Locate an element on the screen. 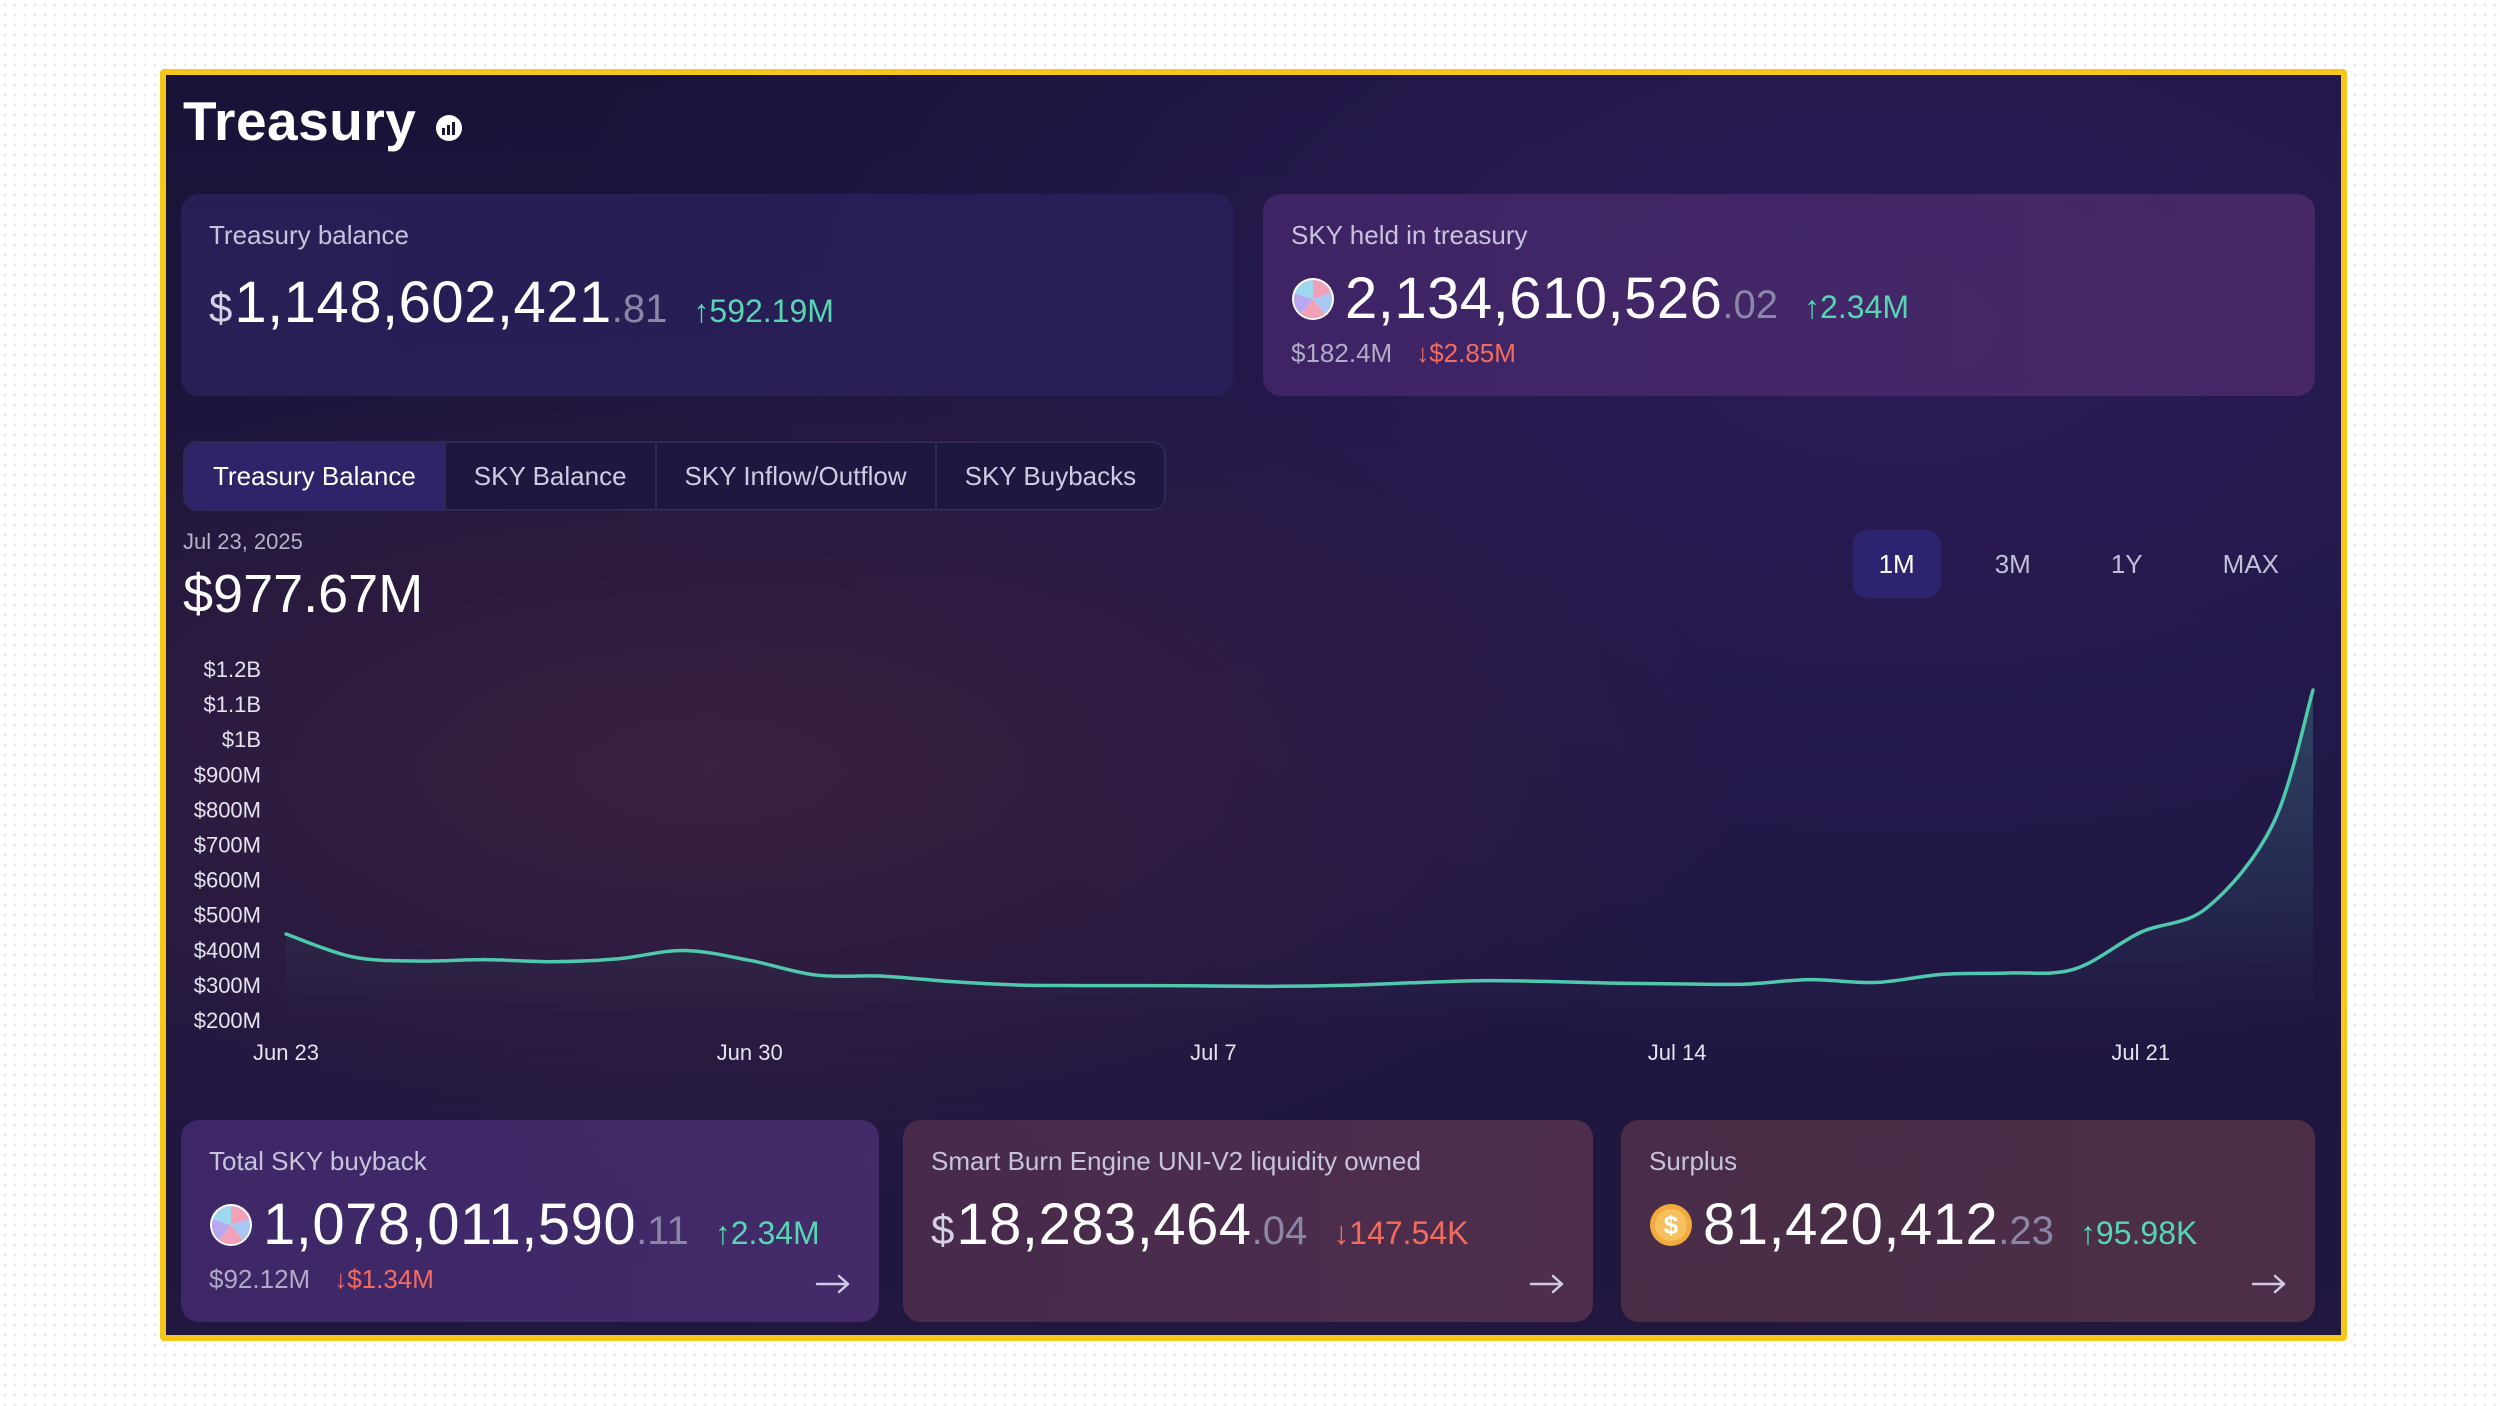 Image resolution: width=2500 pixels, height=1406 pixels. card-label: Total SKY buyback is located at coordinates (318, 1161).